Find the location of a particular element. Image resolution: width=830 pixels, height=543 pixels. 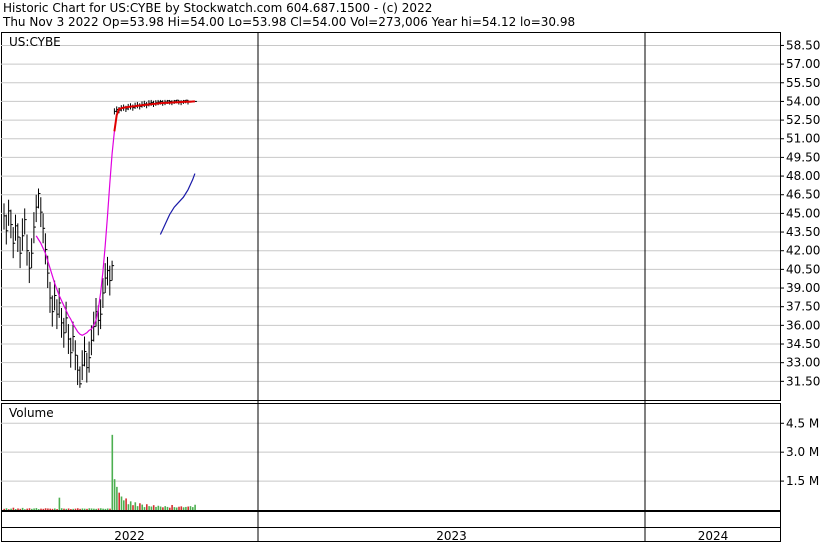

price-tick-label: 52.50 is located at coordinates (803, 120).